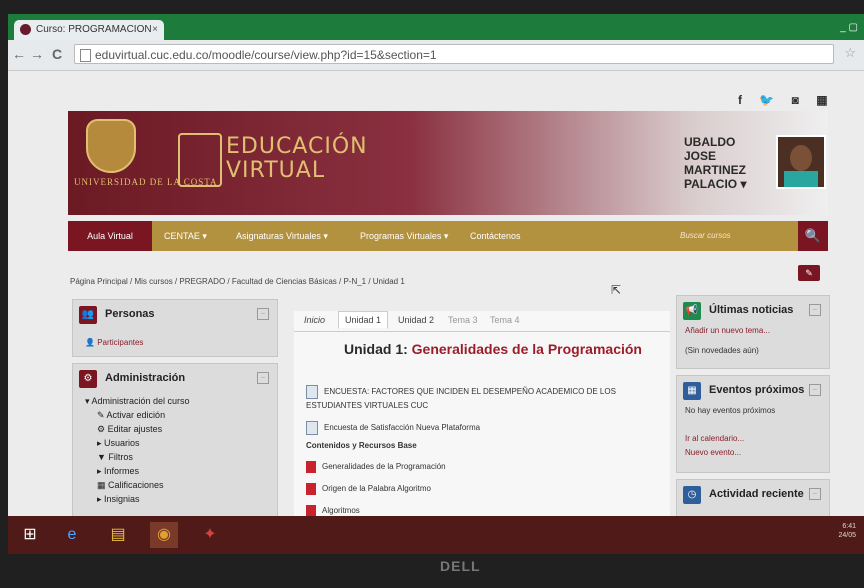 Image resolution: width=864 pixels, height=588 pixels. Describe the element at coordinates (311, 489) in the screenshot. I see `pdf-icon` at that location.